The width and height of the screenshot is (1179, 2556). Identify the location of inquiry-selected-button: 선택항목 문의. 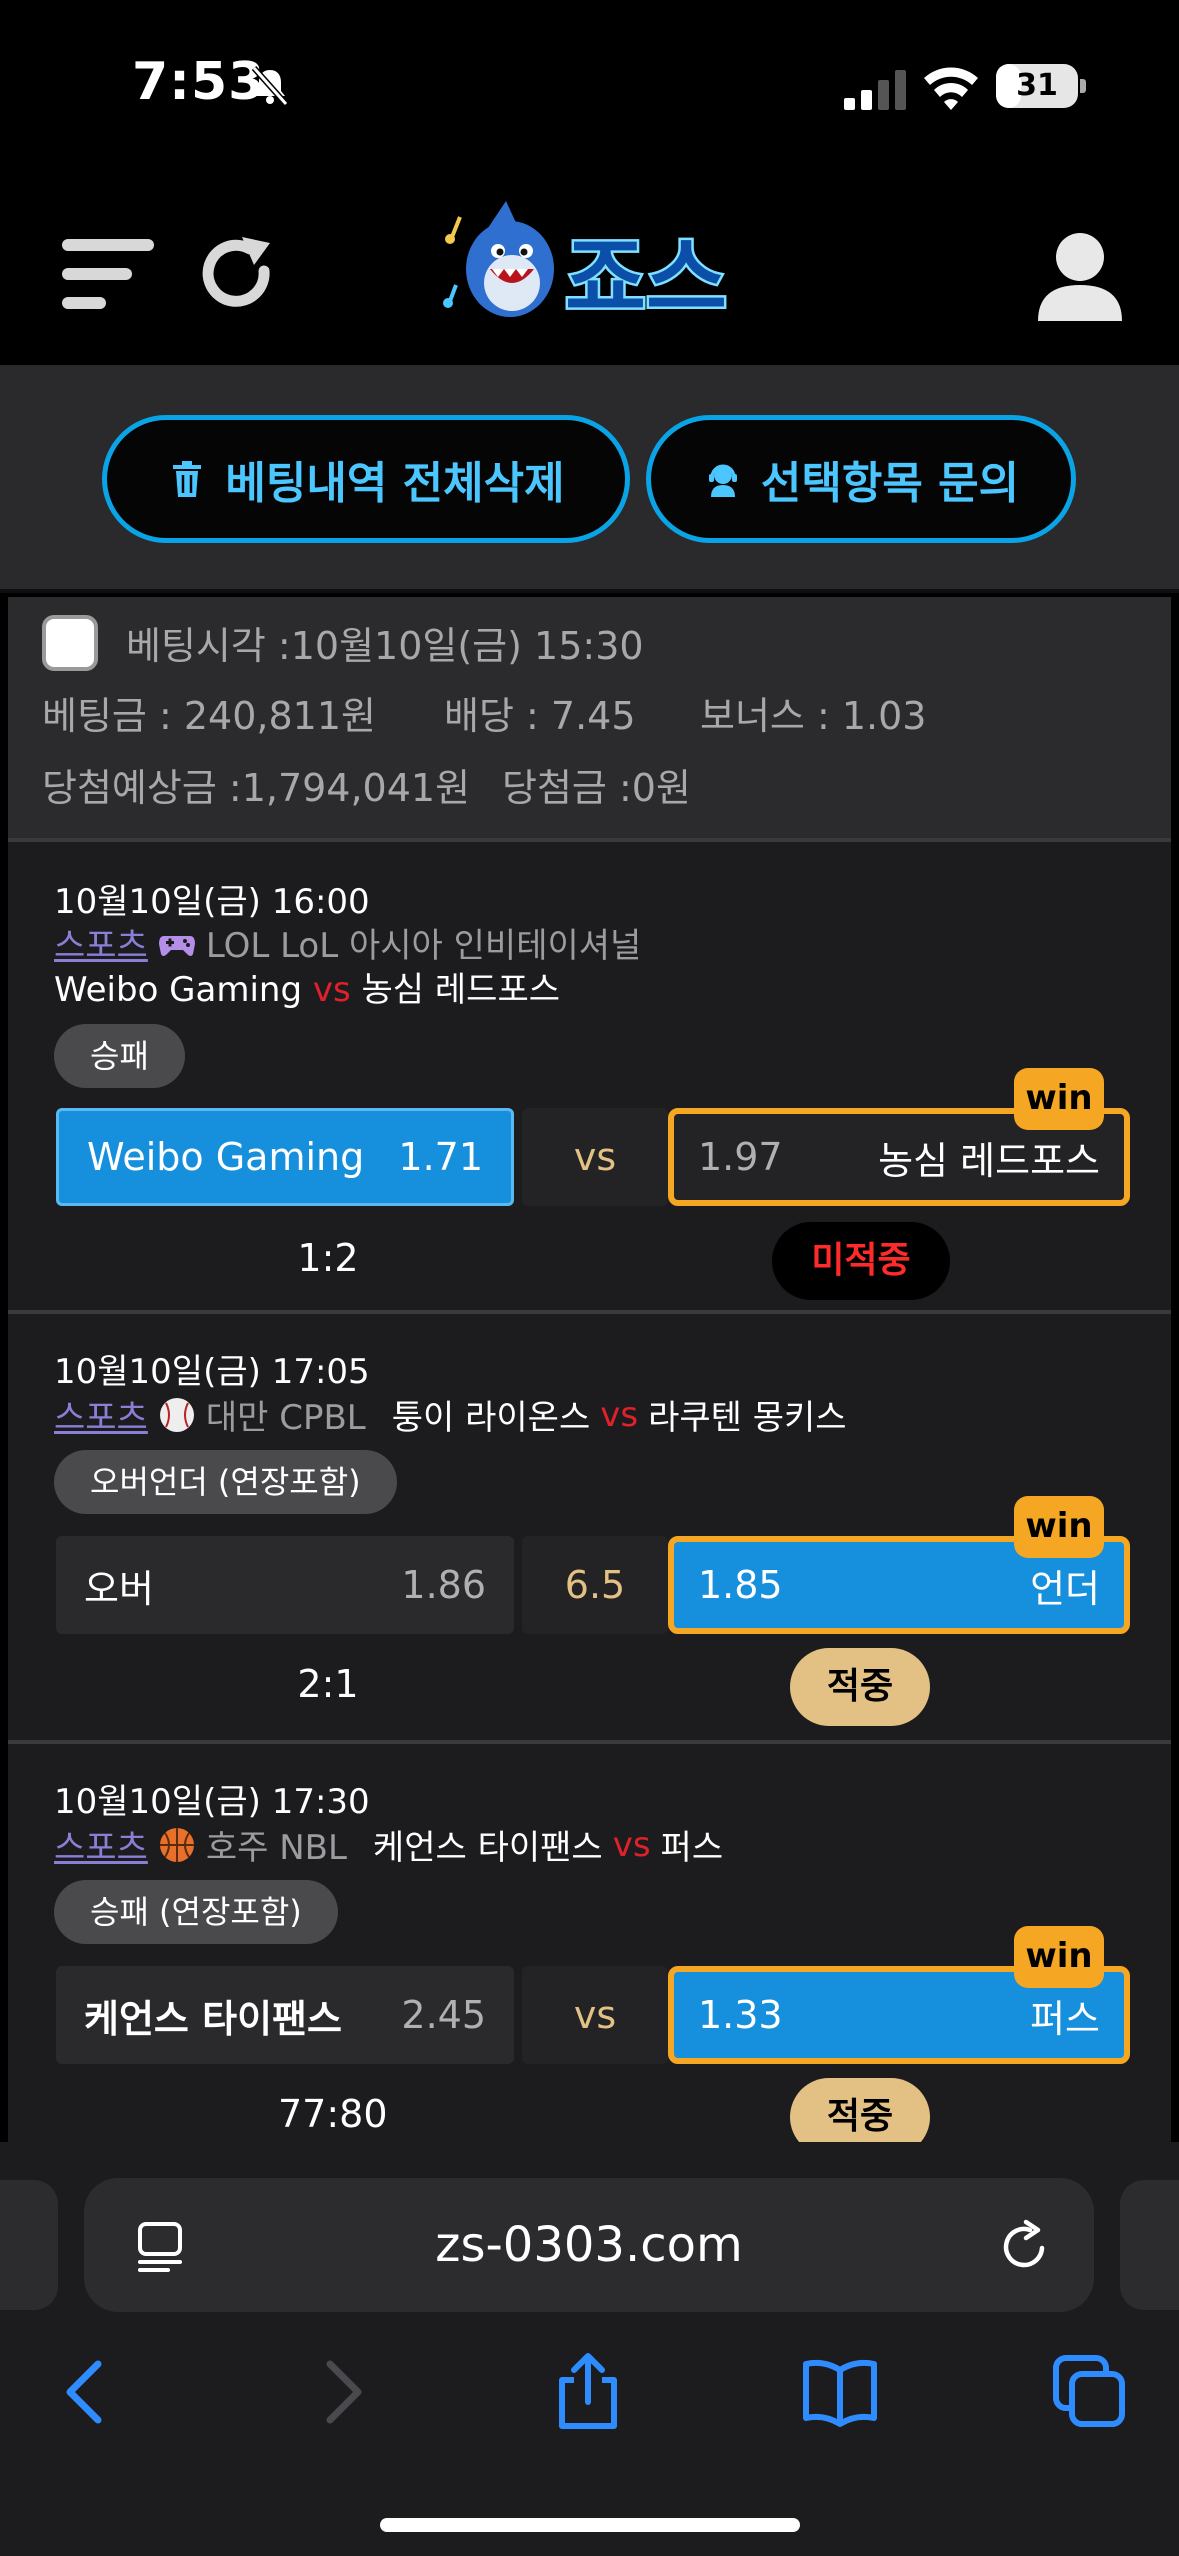
(861, 479).